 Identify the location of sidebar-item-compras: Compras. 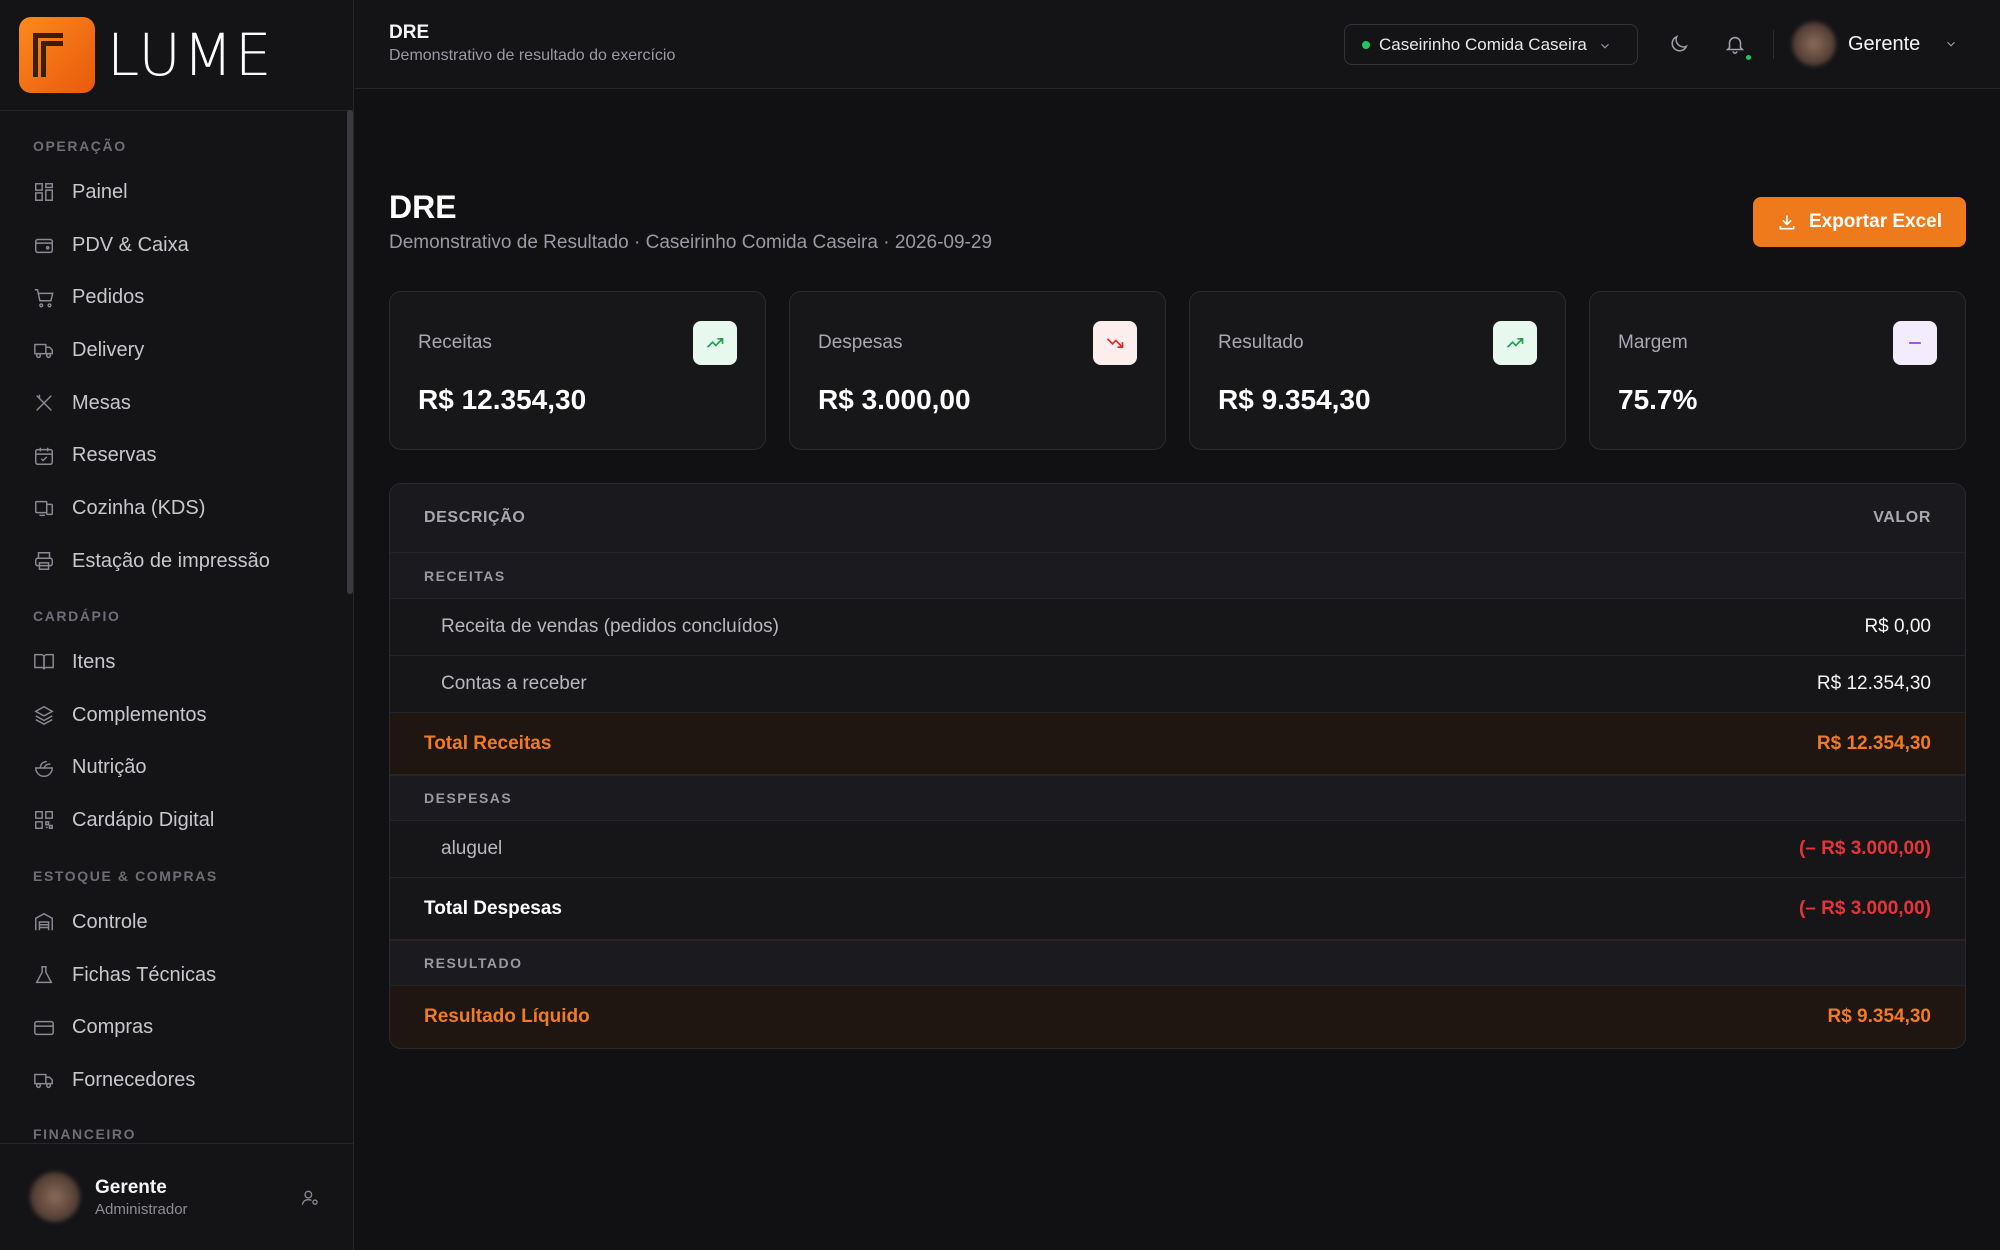
(172, 1027).